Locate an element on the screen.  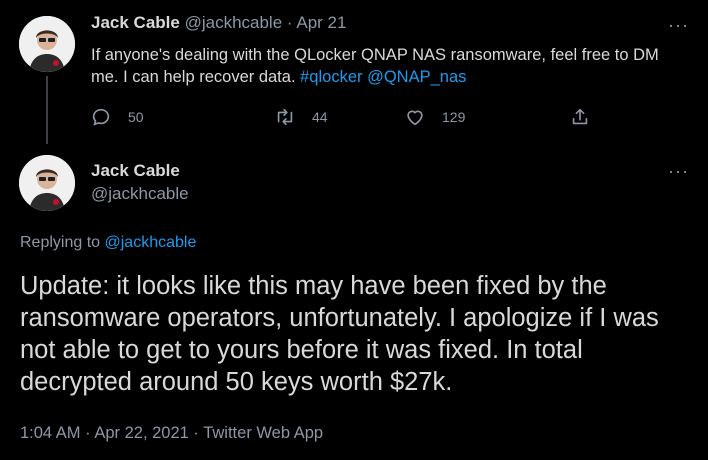
share-button is located at coordinates (588, 117).